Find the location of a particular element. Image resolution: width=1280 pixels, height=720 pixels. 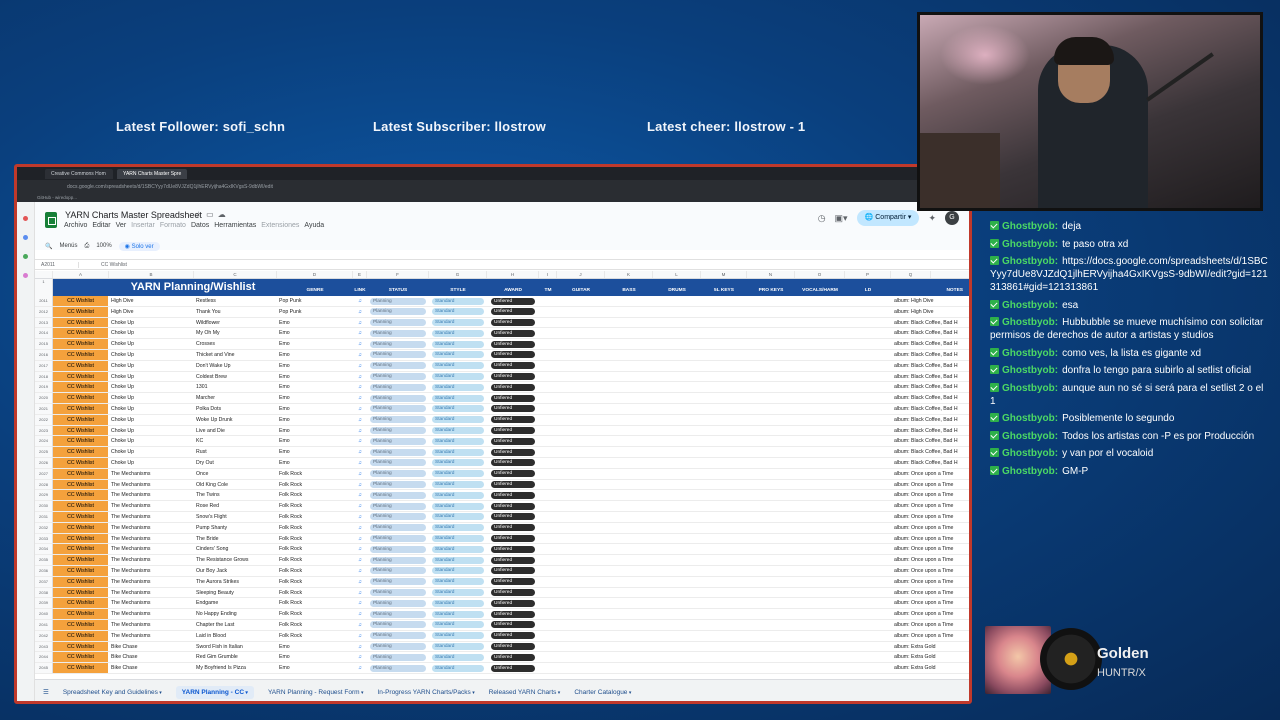

cell-song: No Happy Ending is located at coordinates (235, 614).